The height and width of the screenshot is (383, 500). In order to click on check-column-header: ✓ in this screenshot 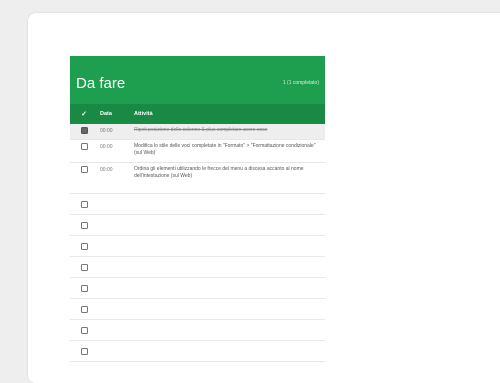, I will do `click(84, 114)`.